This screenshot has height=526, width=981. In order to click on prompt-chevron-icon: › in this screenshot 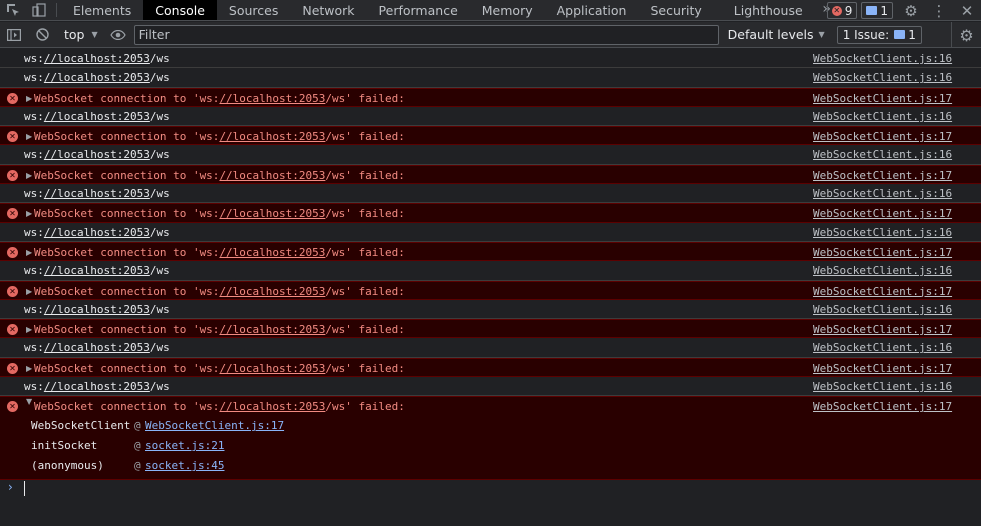, I will do `click(10, 487)`.